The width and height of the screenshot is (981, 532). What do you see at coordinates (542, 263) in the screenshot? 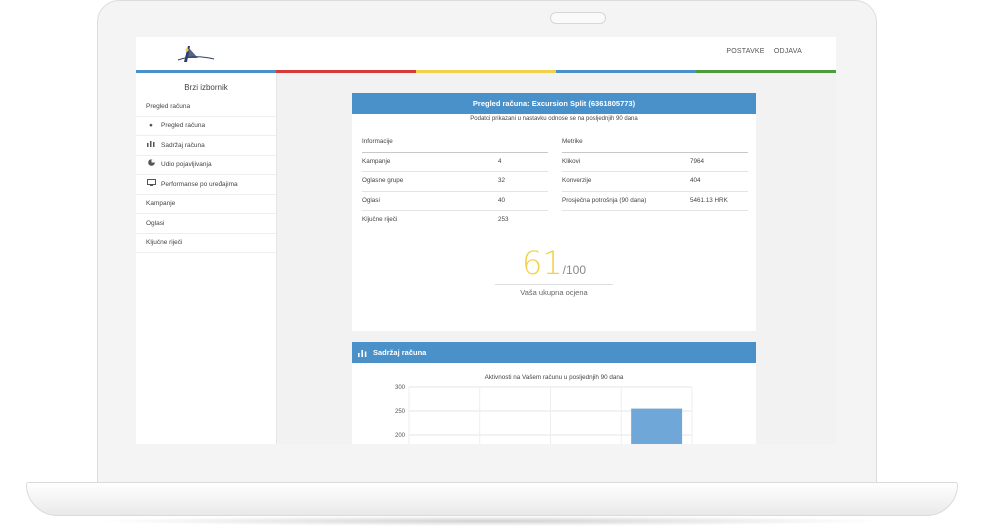
I see `score-value: 61` at bounding box center [542, 263].